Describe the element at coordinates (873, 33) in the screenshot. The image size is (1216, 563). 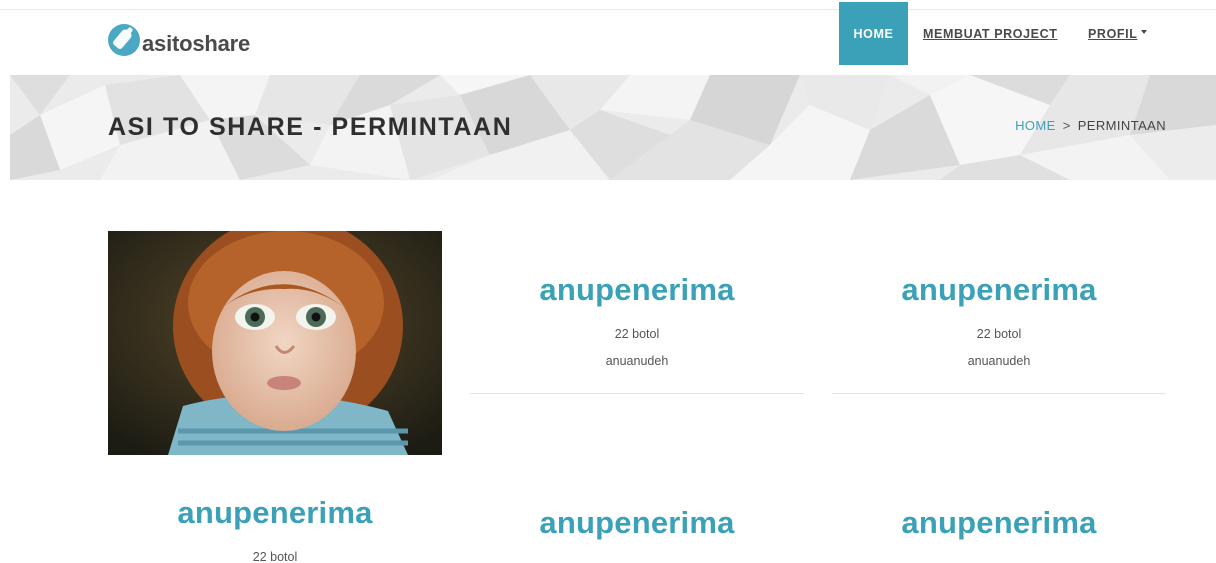
I see `nav-home-link: HOME` at that location.